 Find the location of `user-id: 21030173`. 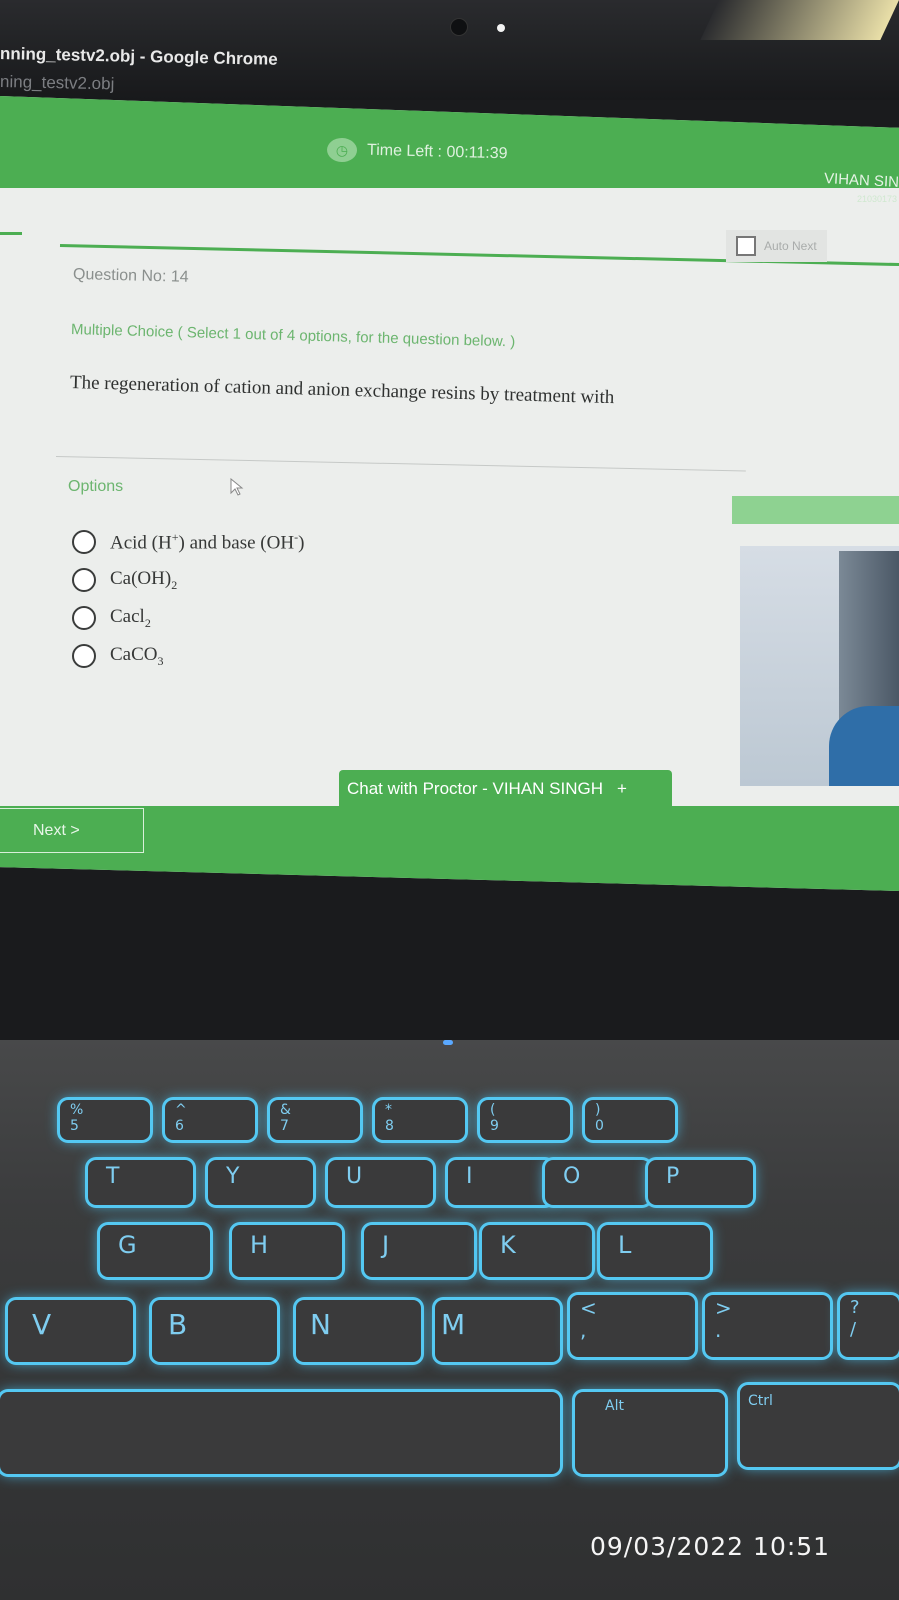

user-id: 21030173 is located at coordinates (876, 199).